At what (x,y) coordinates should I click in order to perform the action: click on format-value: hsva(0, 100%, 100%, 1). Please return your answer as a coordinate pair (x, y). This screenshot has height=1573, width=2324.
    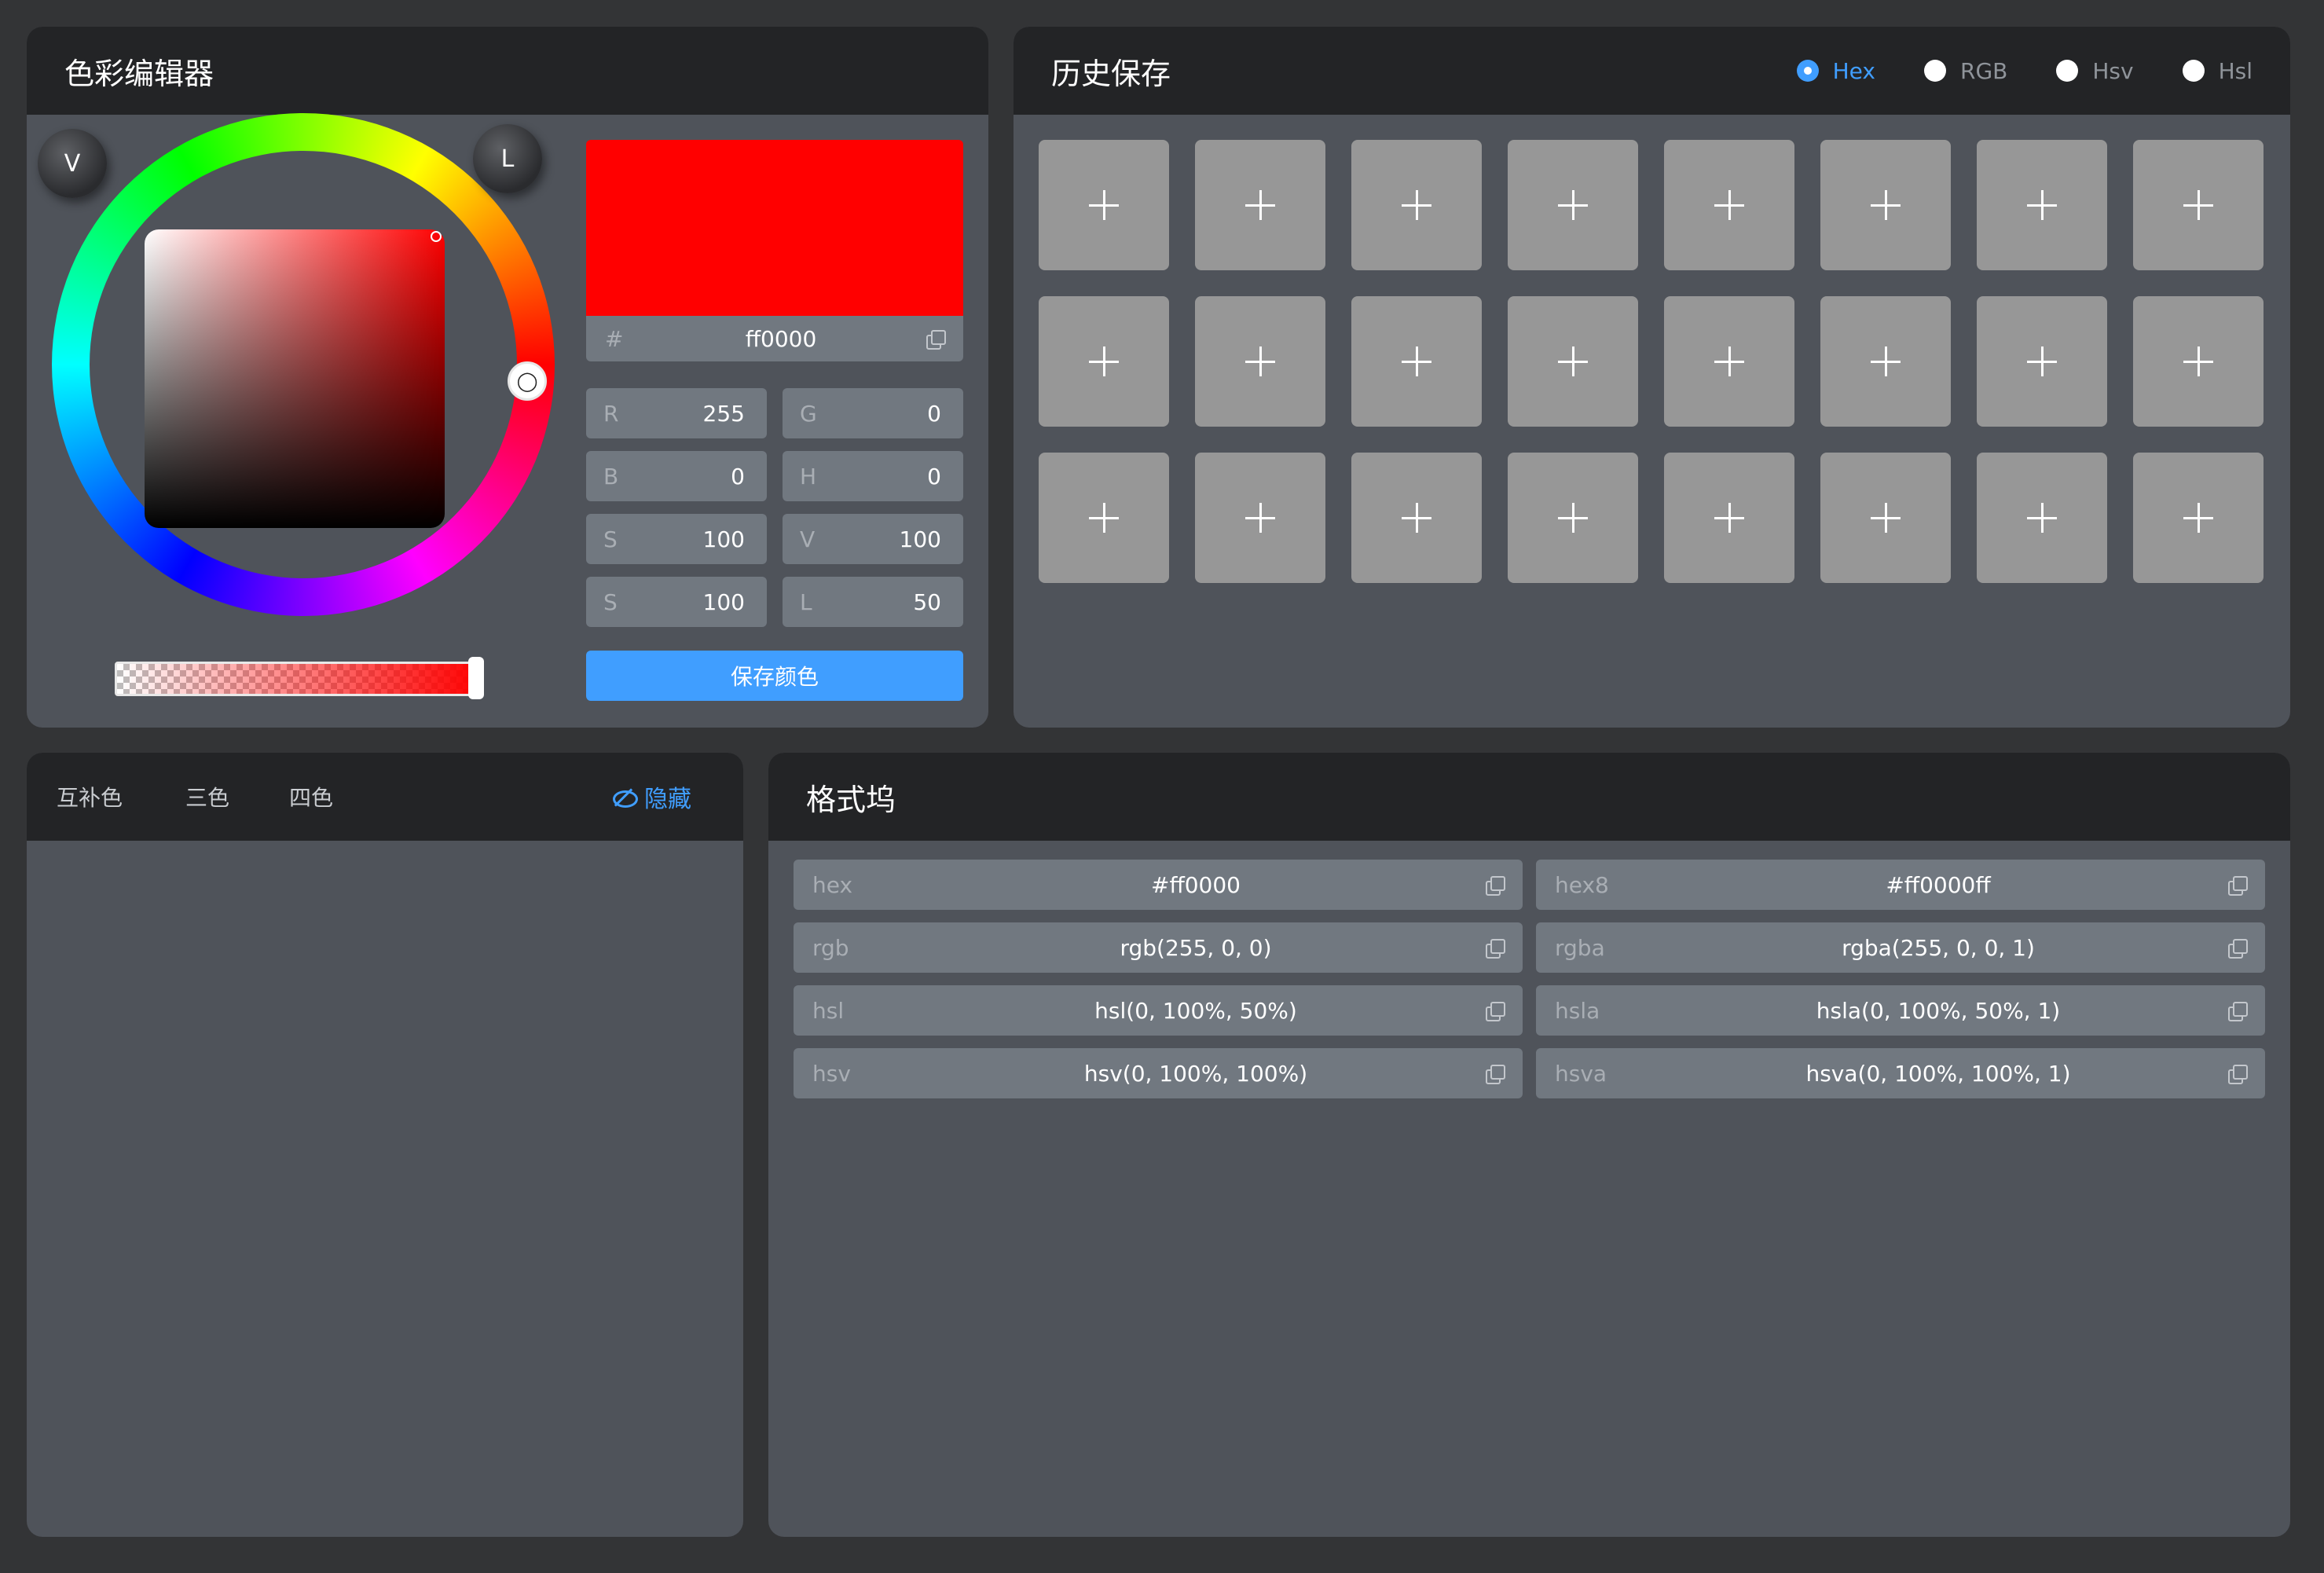
    Looking at the image, I should click on (1938, 1073).